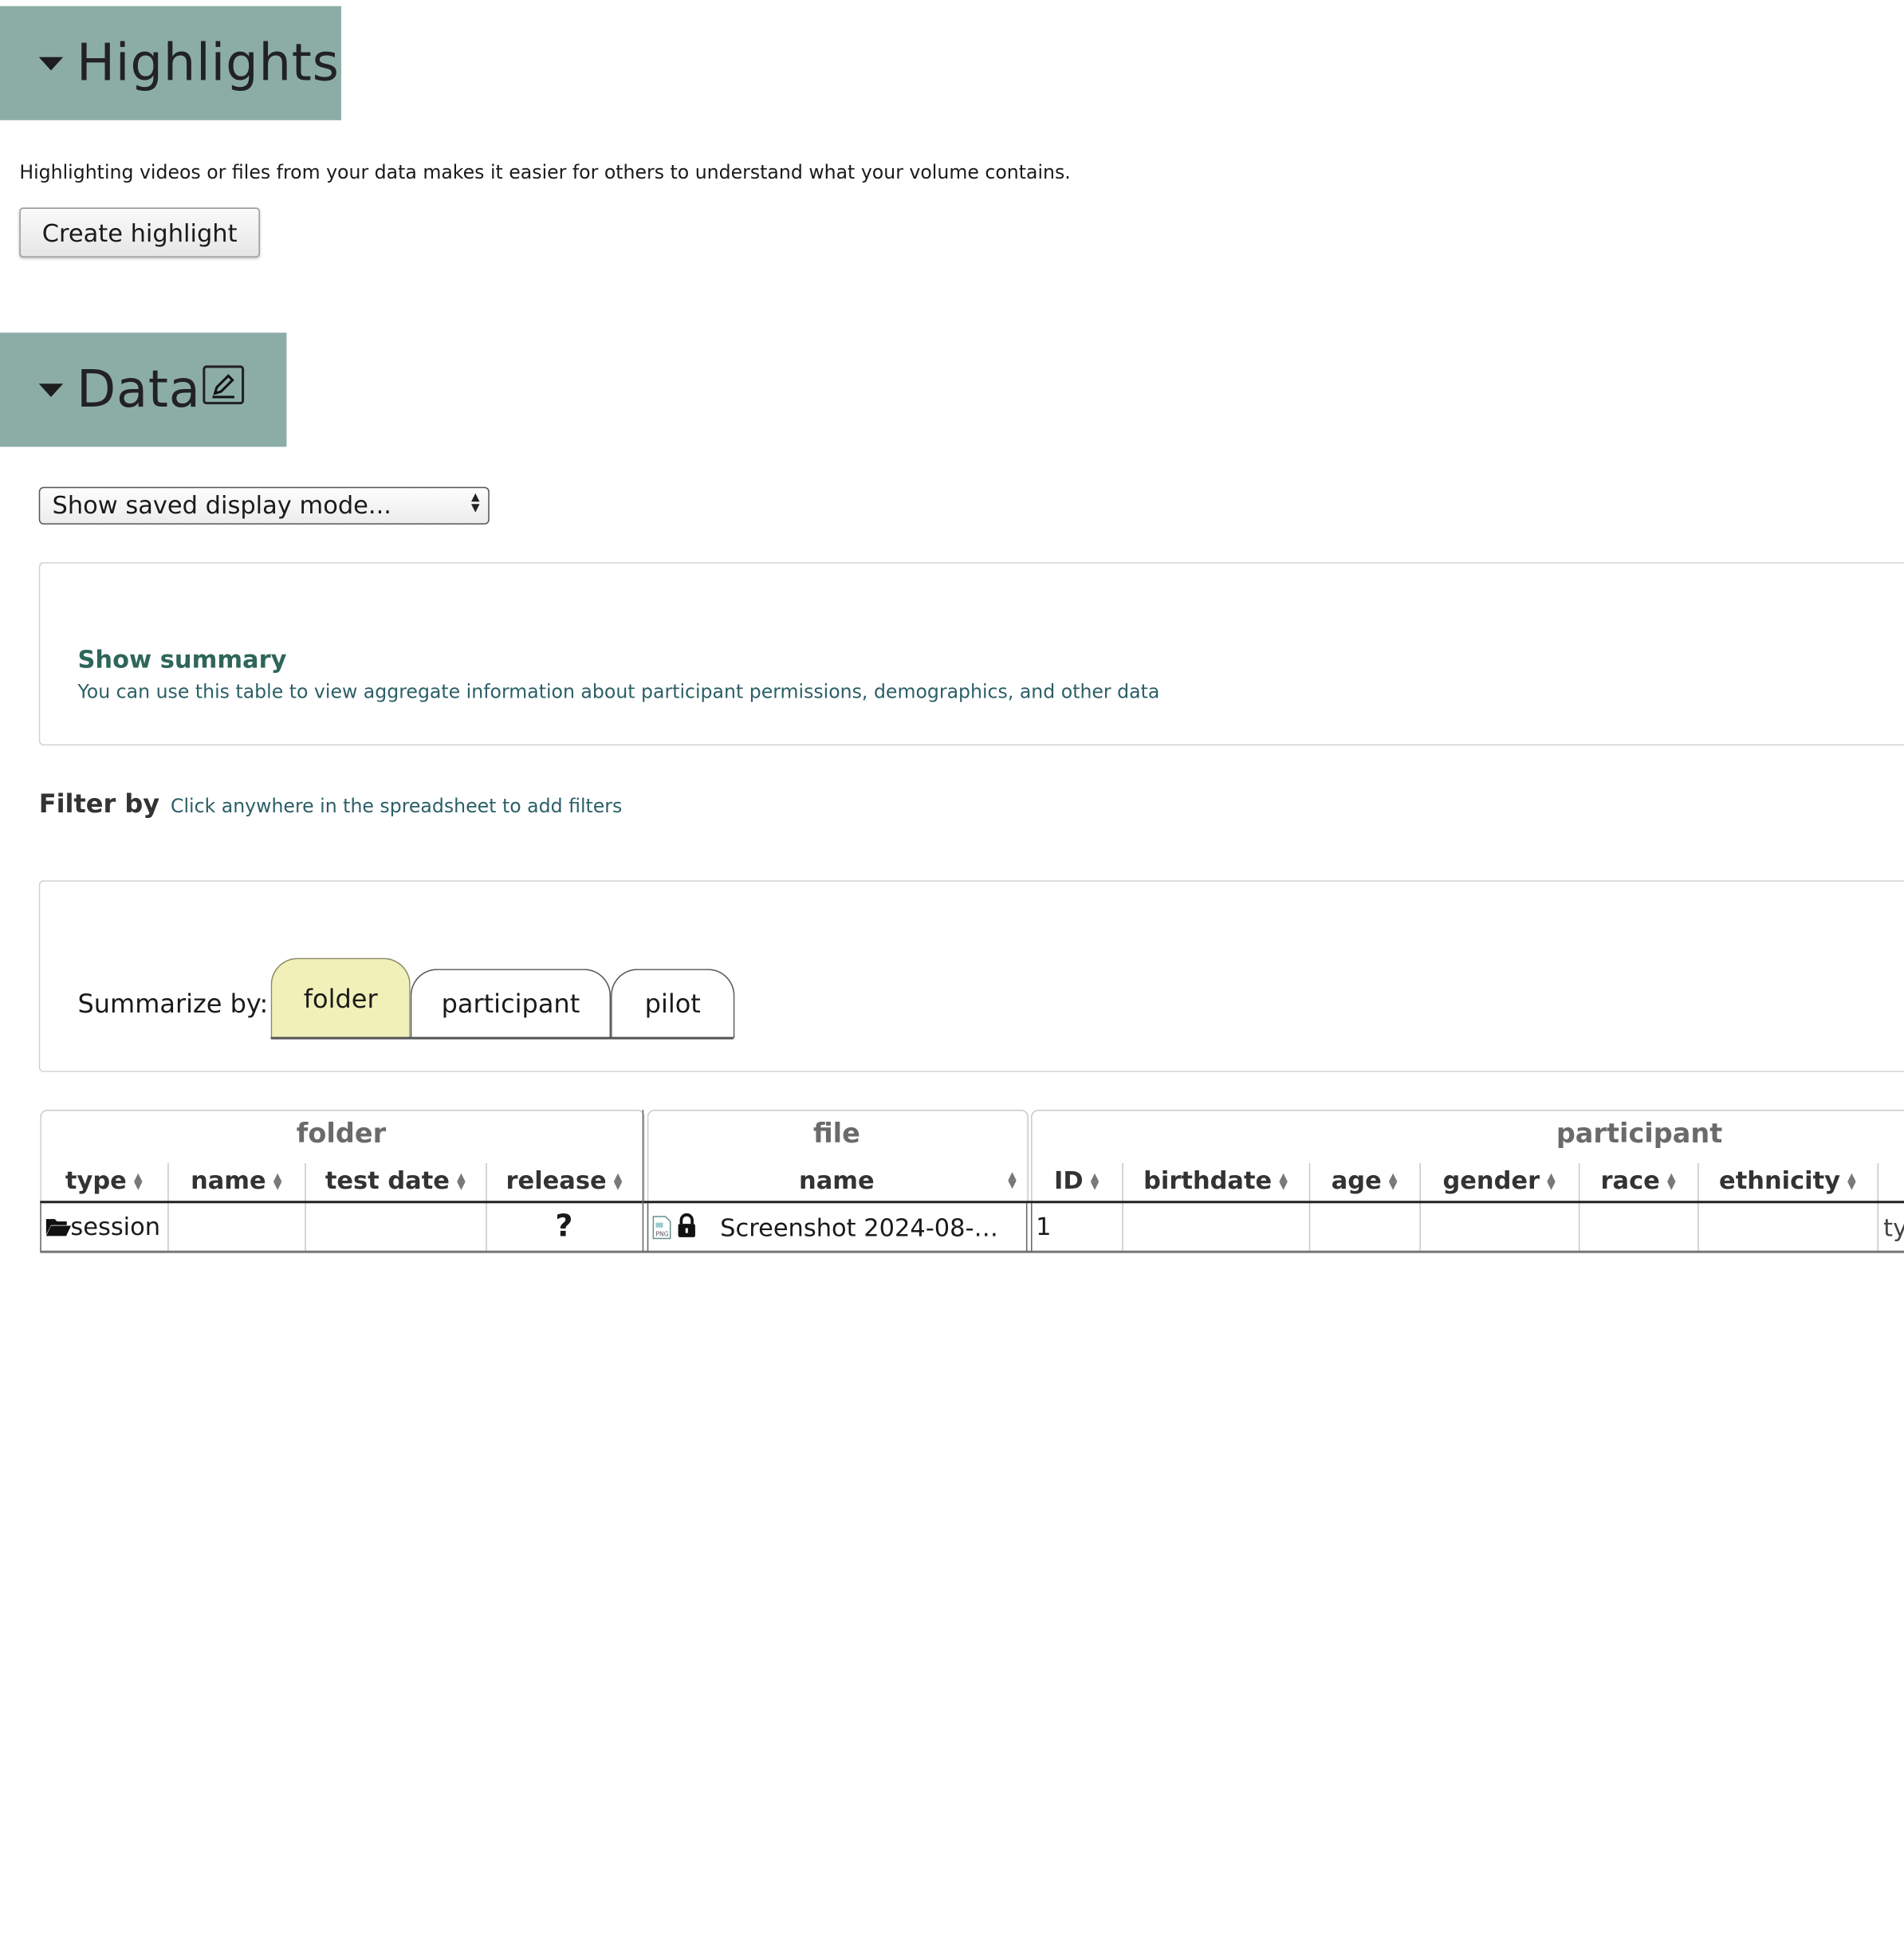 The image size is (1904, 1950). I want to click on svg-text: PNG, so click(661, 1233).